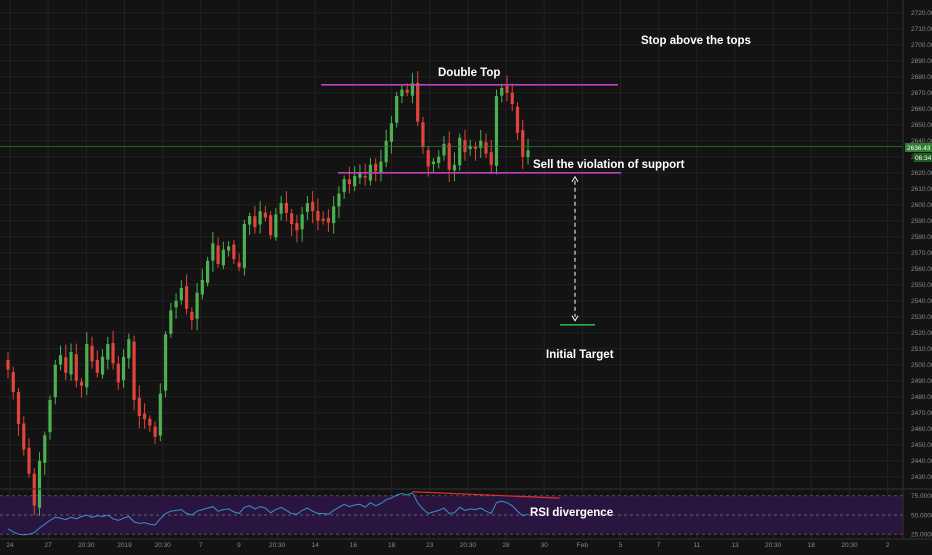 Image resolution: width=932 pixels, height=555 pixels. Describe the element at coordinates (316, 545) in the screenshot. I see `x-tick-label: 14` at that location.